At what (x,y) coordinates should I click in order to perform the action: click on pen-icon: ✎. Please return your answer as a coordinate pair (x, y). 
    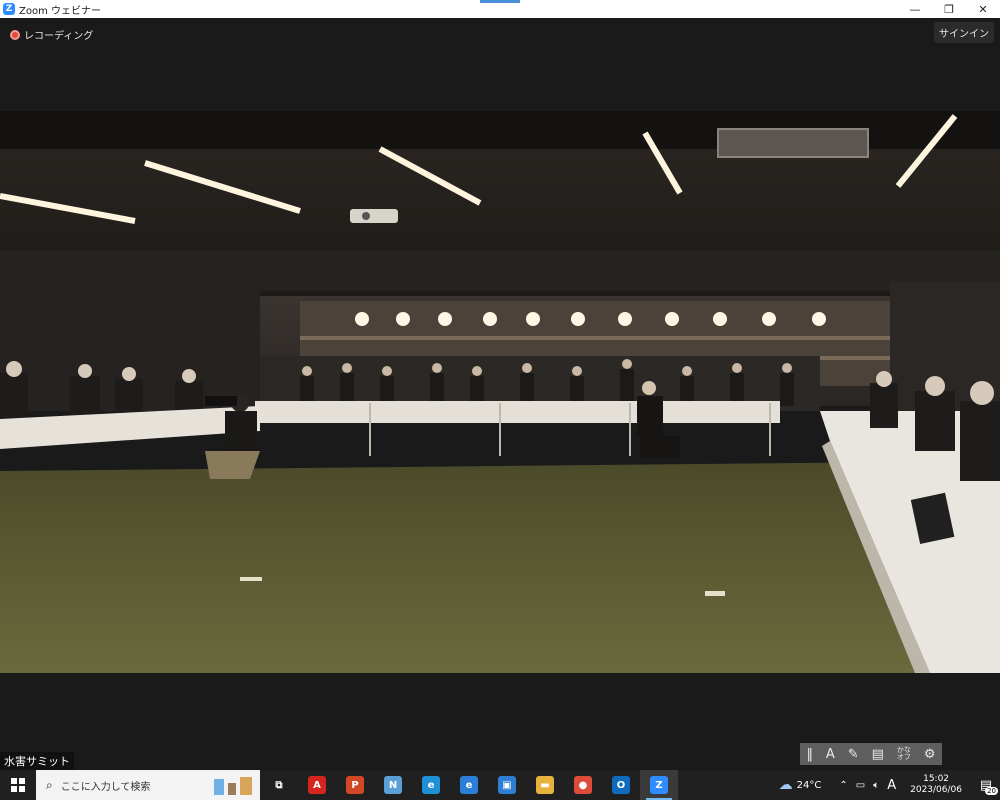
    Looking at the image, I should click on (853, 754).